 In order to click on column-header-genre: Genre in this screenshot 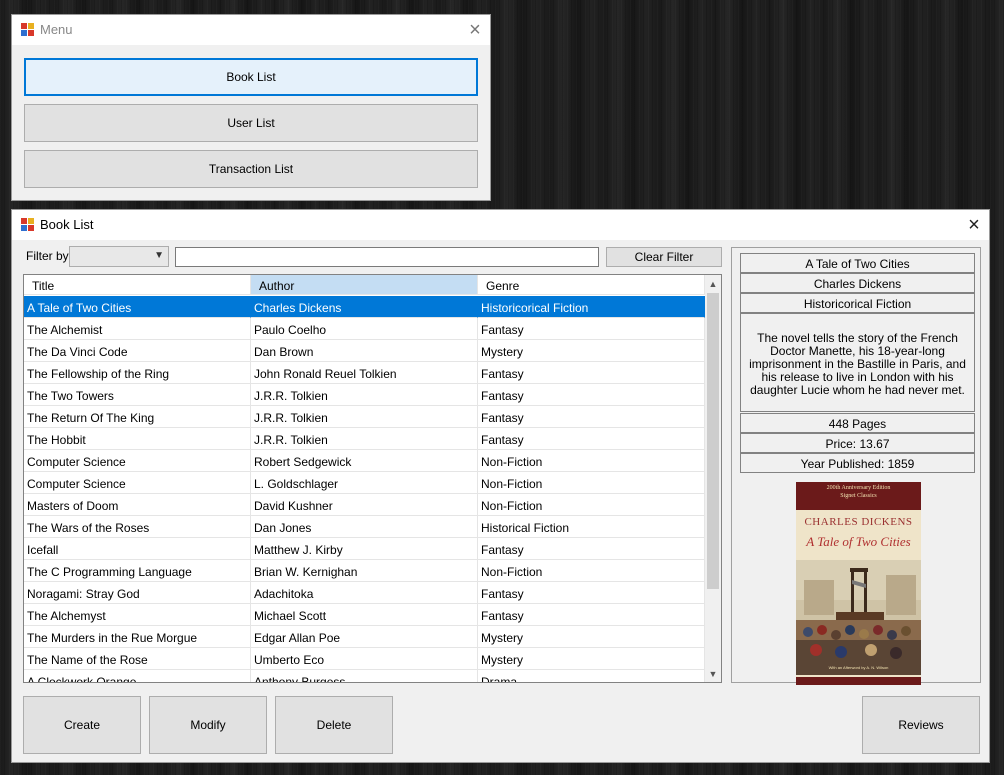, I will do `click(591, 285)`.